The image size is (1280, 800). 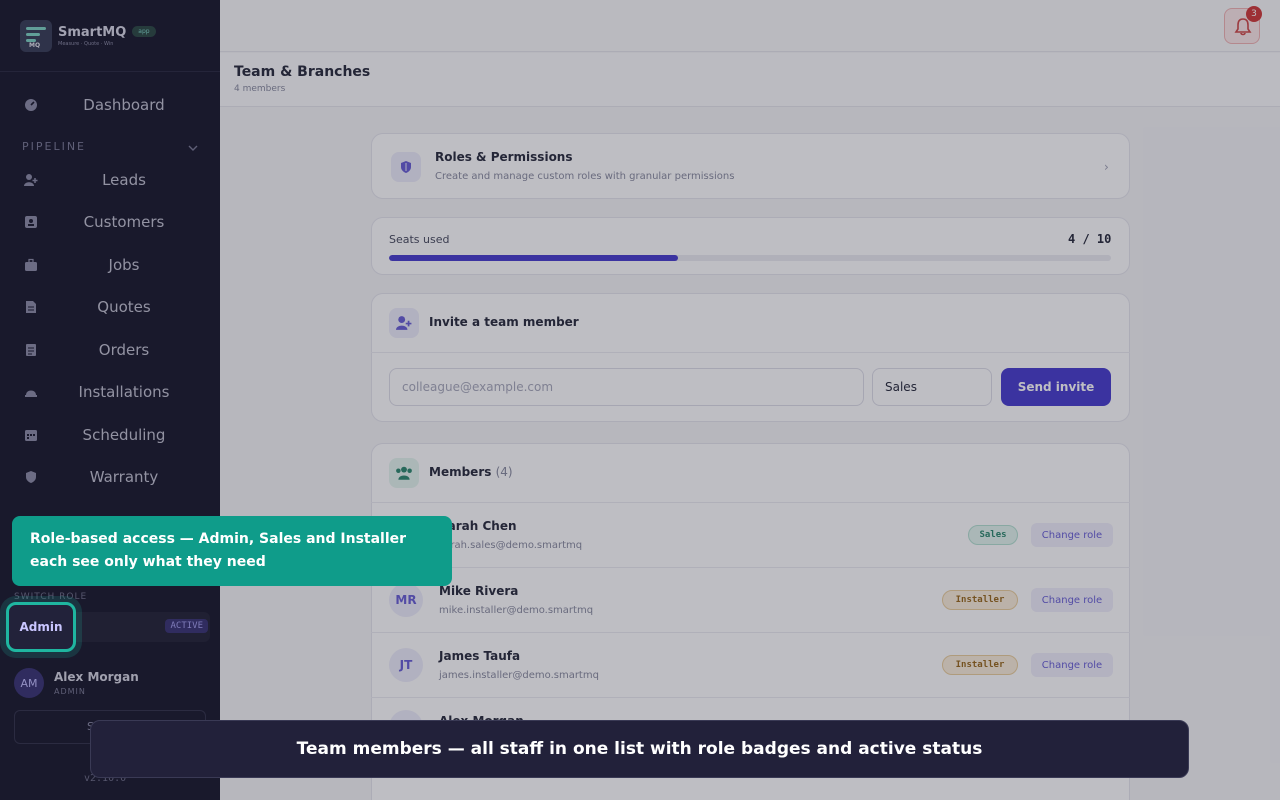 What do you see at coordinates (626, 387) in the screenshot?
I see `email-input` at bounding box center [626, 387].